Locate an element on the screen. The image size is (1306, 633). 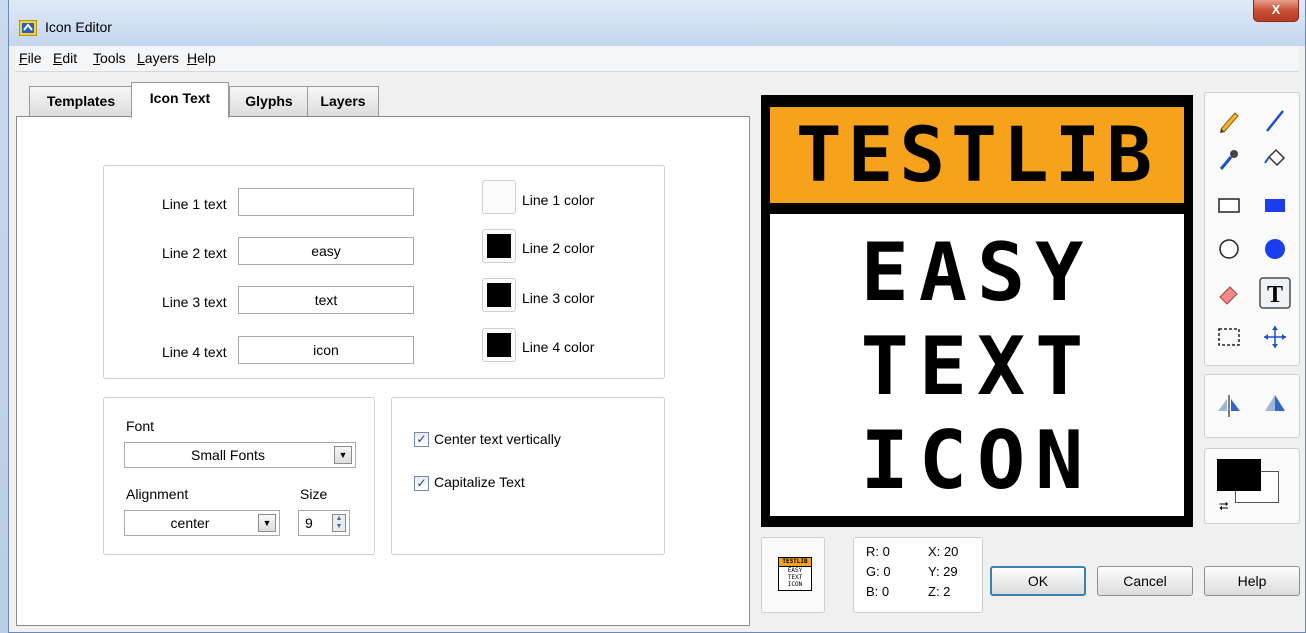
tab-glyphs: Glyphs is located at coordinates (269, 101).